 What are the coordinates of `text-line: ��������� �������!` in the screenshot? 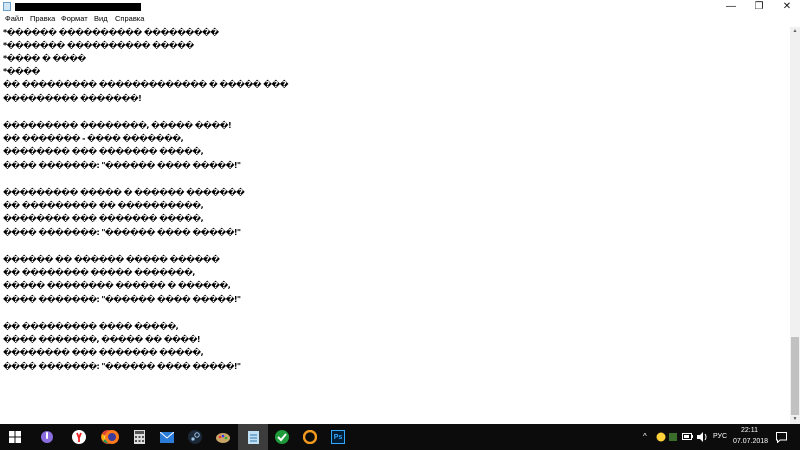 It's located at (72, 98).